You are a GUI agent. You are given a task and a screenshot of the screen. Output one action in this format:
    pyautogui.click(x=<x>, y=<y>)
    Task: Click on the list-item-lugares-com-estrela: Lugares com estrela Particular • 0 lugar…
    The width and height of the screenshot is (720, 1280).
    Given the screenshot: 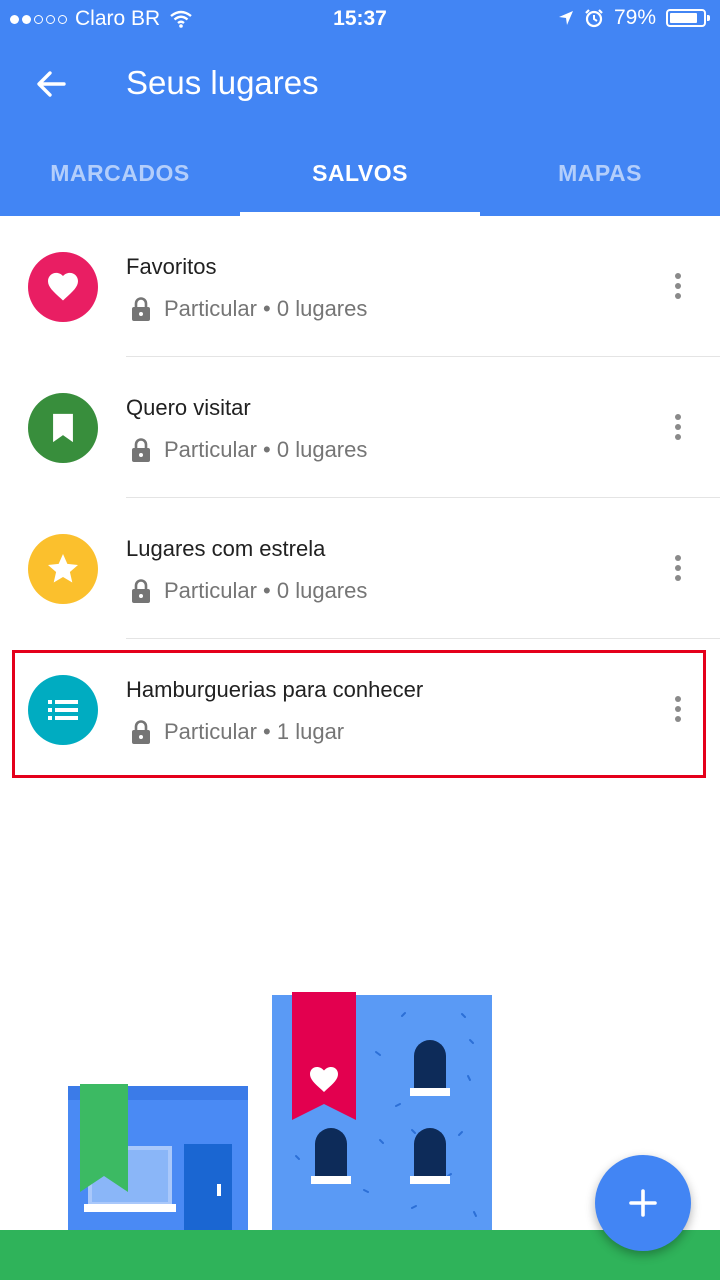 What is the action you would take?
    pyautogui.click(x=360, y=568)
    